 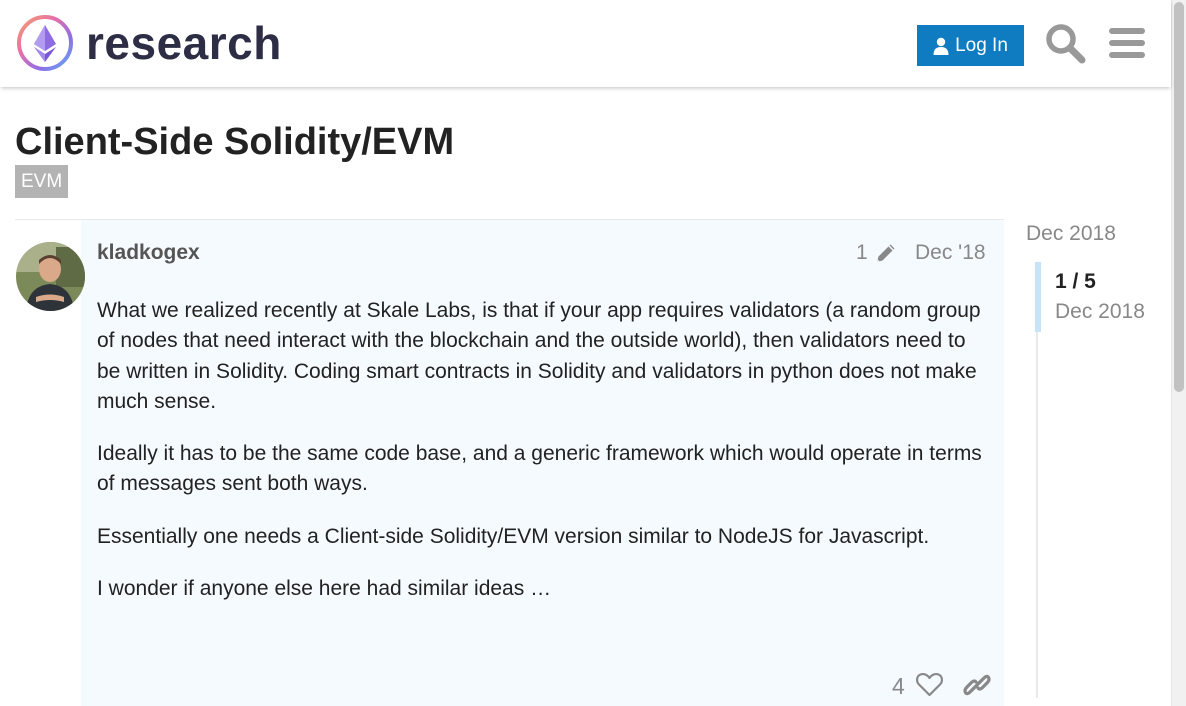 I want to click on hamburger-menu-icon, so click(x=1127, y=43).